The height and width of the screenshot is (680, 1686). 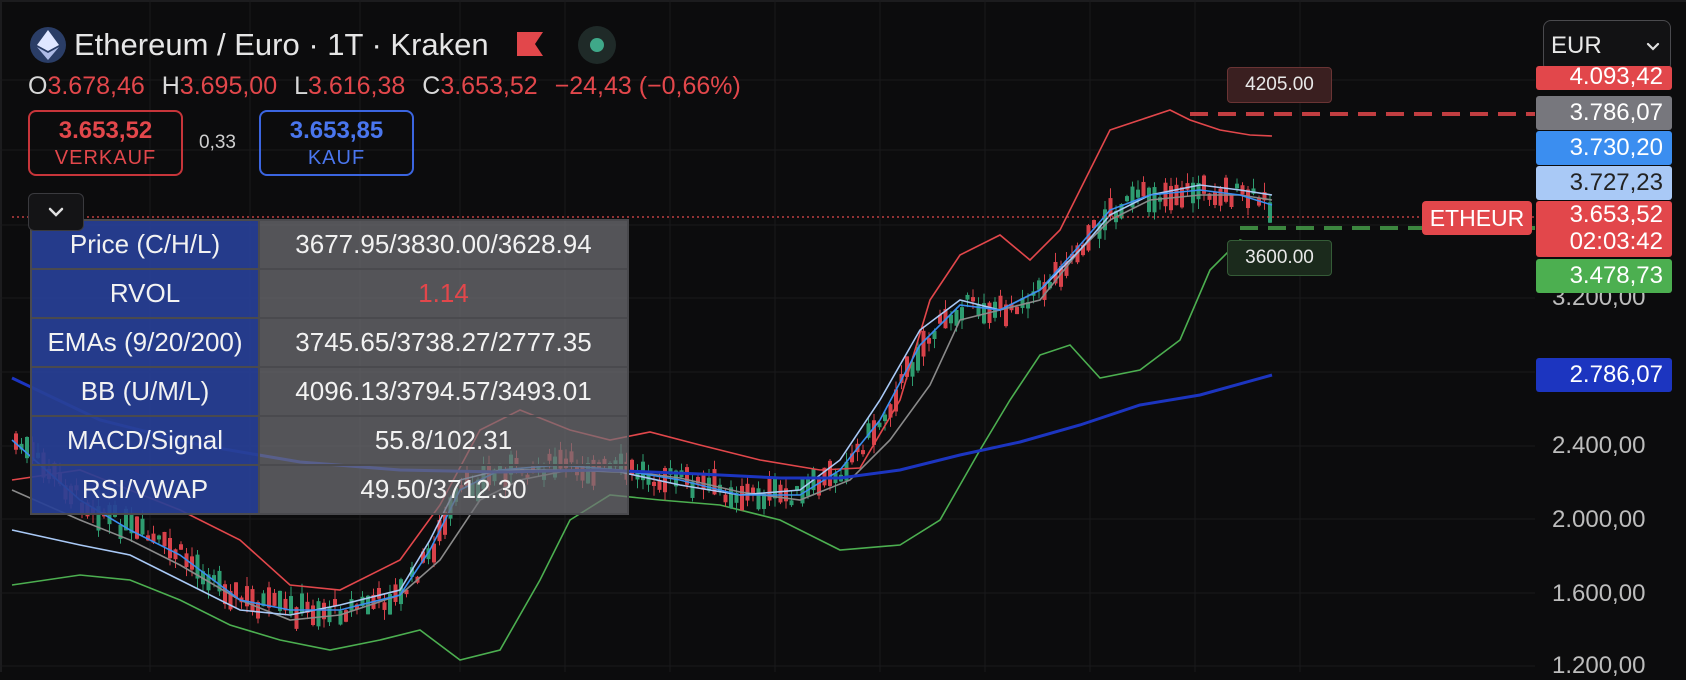 What do you see at coordinates (38, 86) in the screenshot?
I see `open-label: O` at bounding box center [38, 86].